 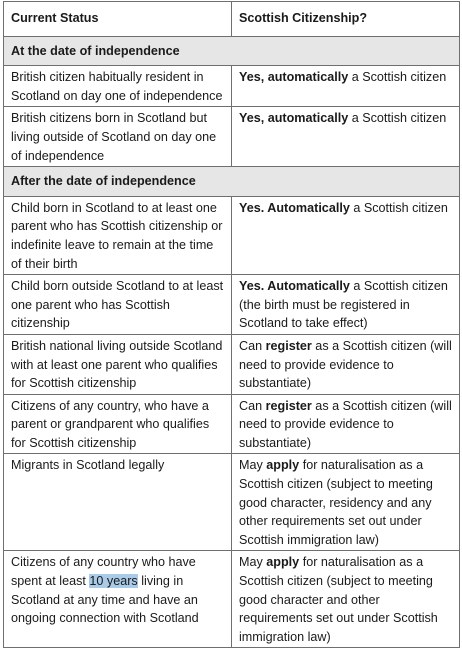 I want to click on section-row-after-independence: After the date of independence, so click(x=231, y=181).